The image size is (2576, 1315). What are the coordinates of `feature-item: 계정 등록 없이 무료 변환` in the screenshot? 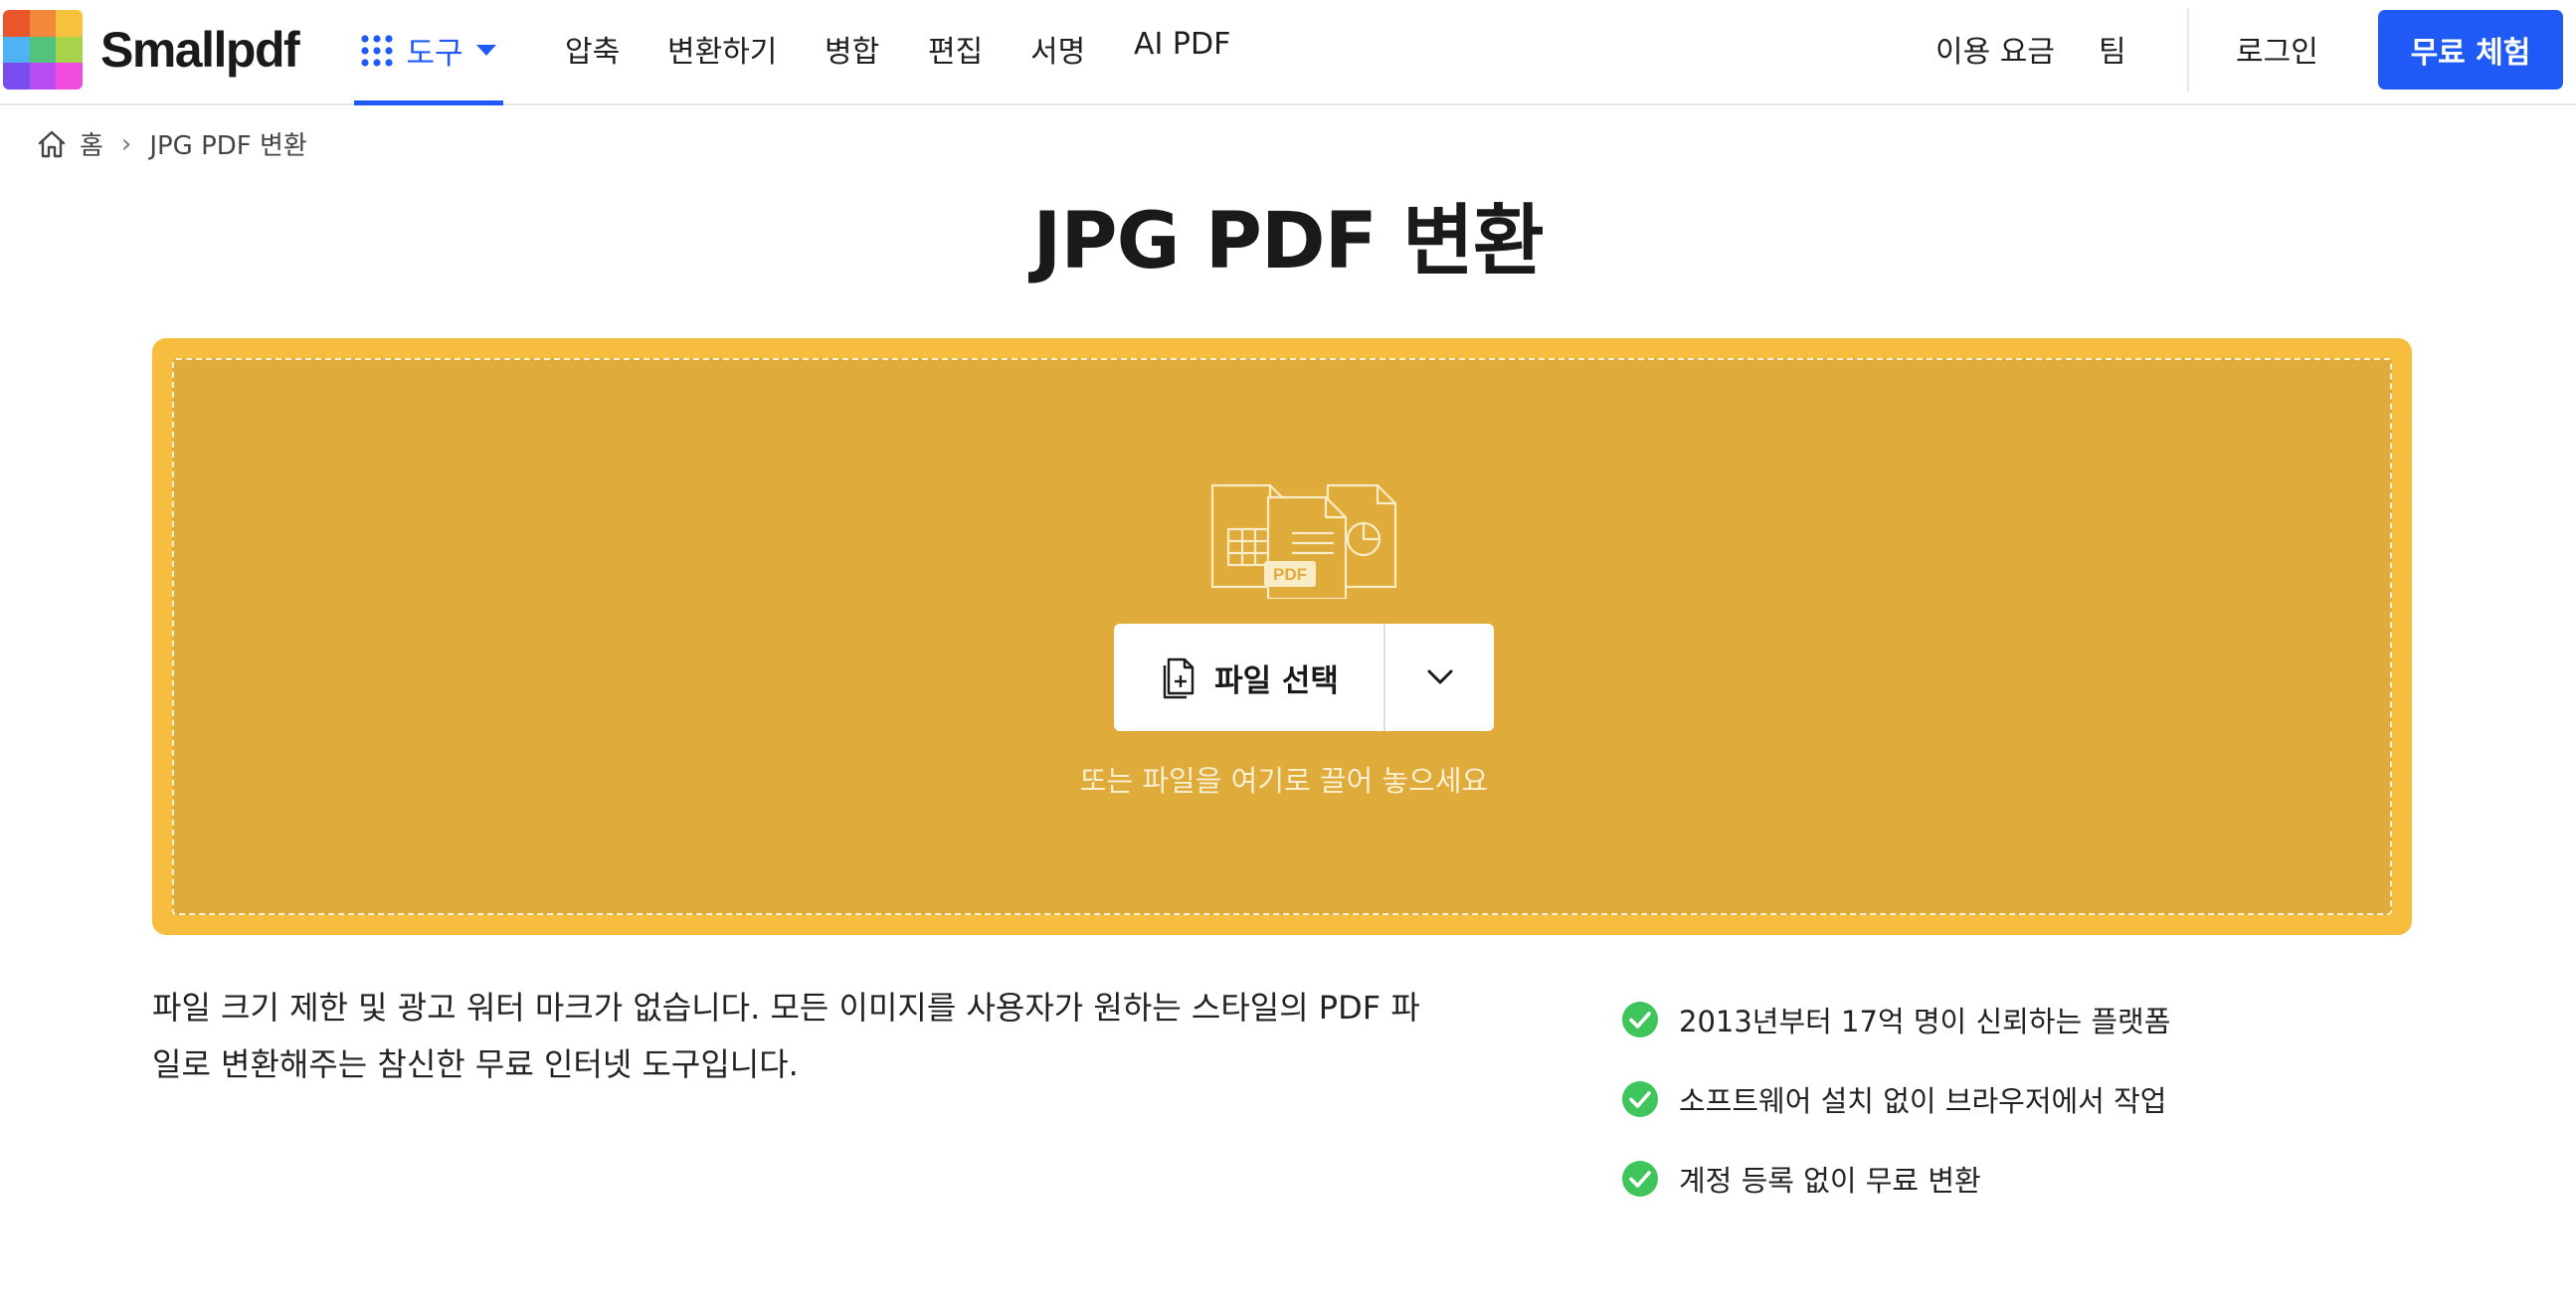 It's located at (1895, 1179).